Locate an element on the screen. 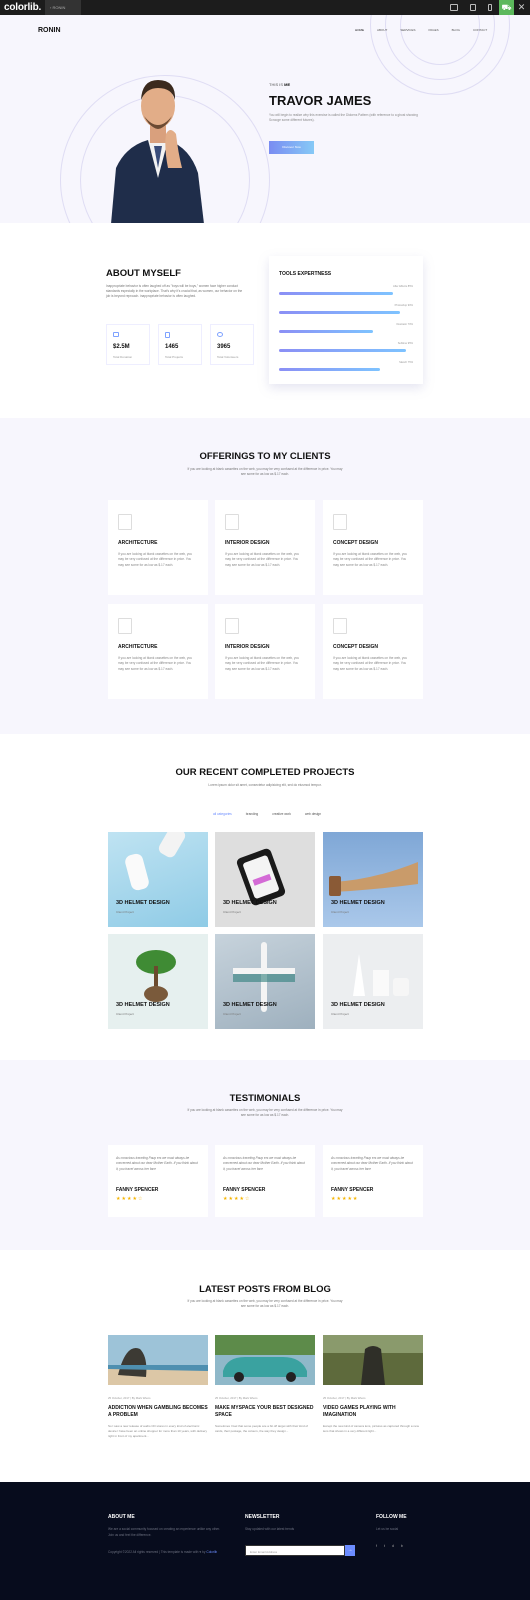 This screenshot has height=1600, width=530. stat-card: 3965 Total Volunteers is located at coordinates (232, 344).